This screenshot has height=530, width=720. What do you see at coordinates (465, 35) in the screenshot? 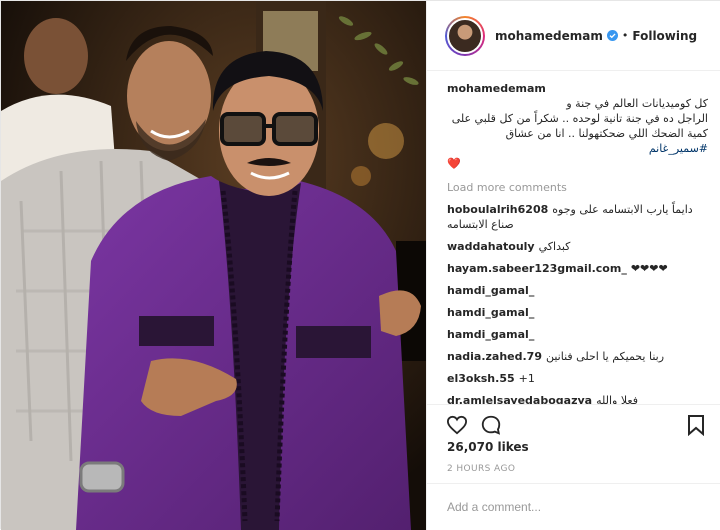
I see `avatar` at bounding box center [465, 35].